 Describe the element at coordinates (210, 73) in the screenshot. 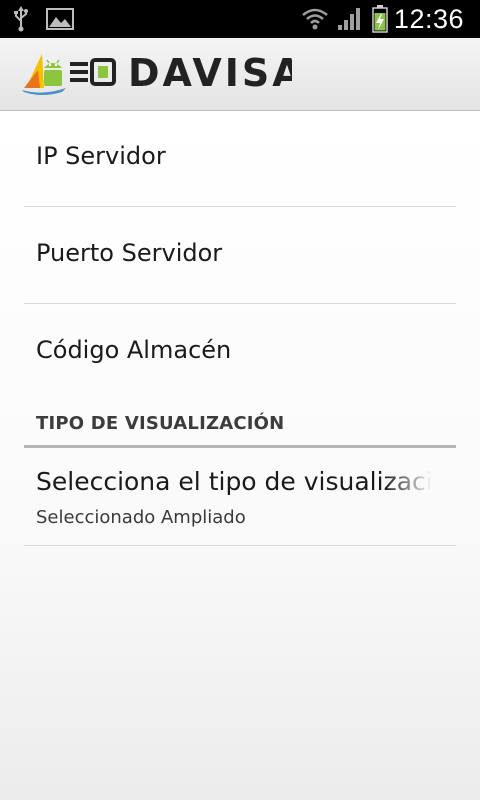

I see `brand-name: DAVISA` at that location.